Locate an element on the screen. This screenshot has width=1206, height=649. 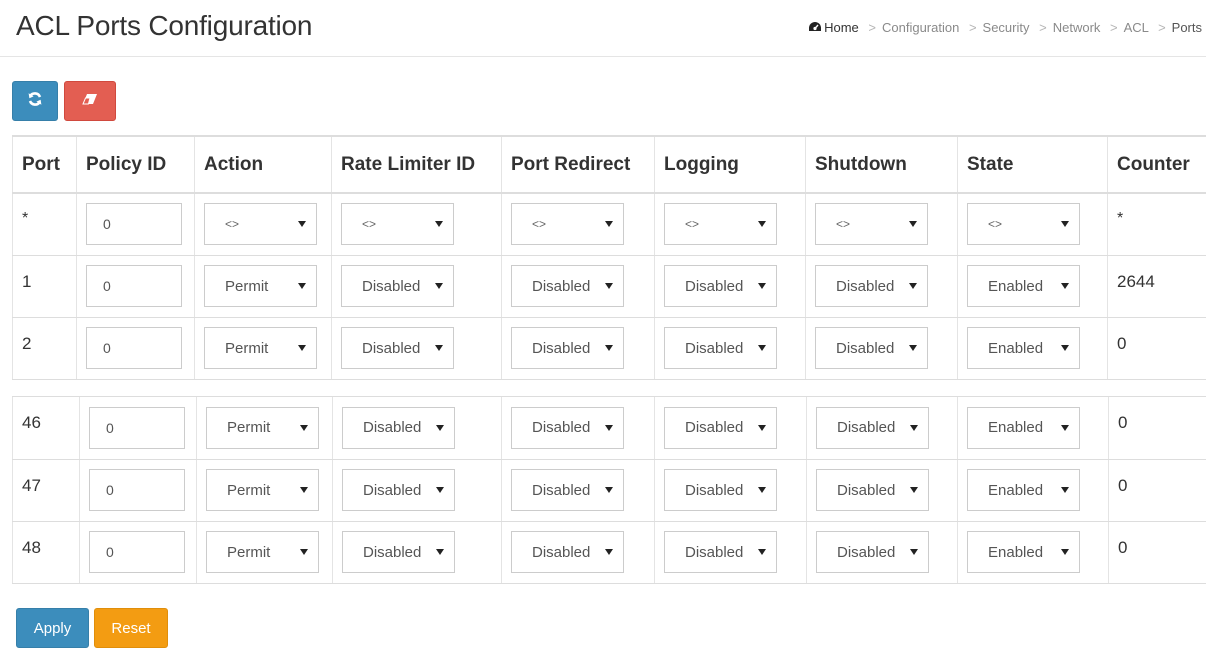
apply-button: Apply is located at coordinates (52, 628).